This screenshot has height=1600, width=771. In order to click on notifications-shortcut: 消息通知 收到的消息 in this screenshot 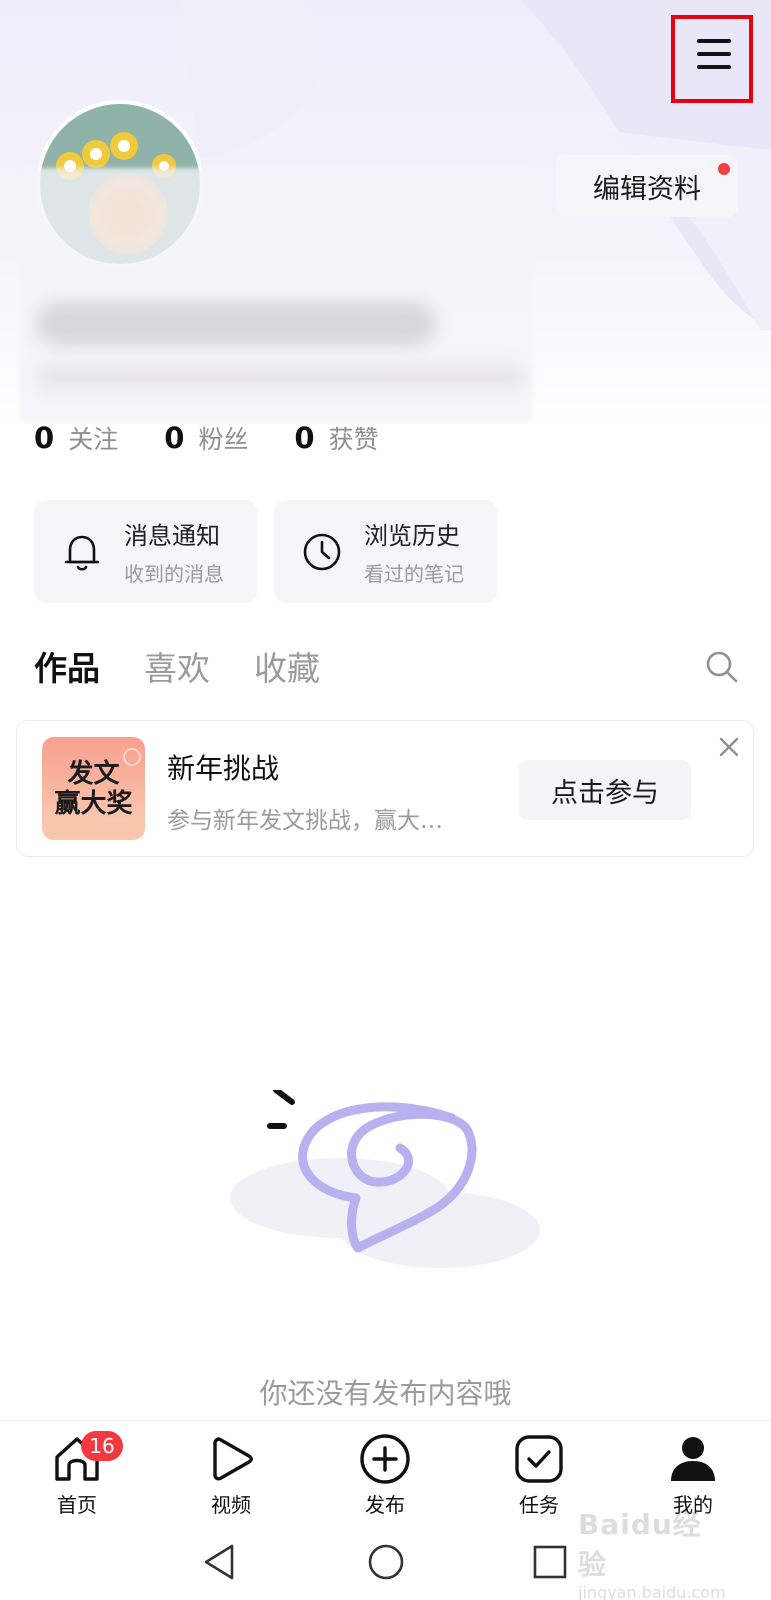, I will do `click(145, 551)`.